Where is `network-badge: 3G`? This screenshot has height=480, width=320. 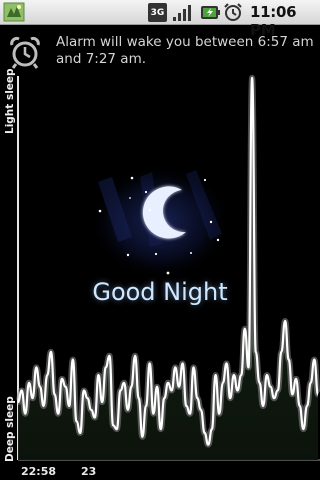 network-badge: 3G is located at coordinates (157, 12).